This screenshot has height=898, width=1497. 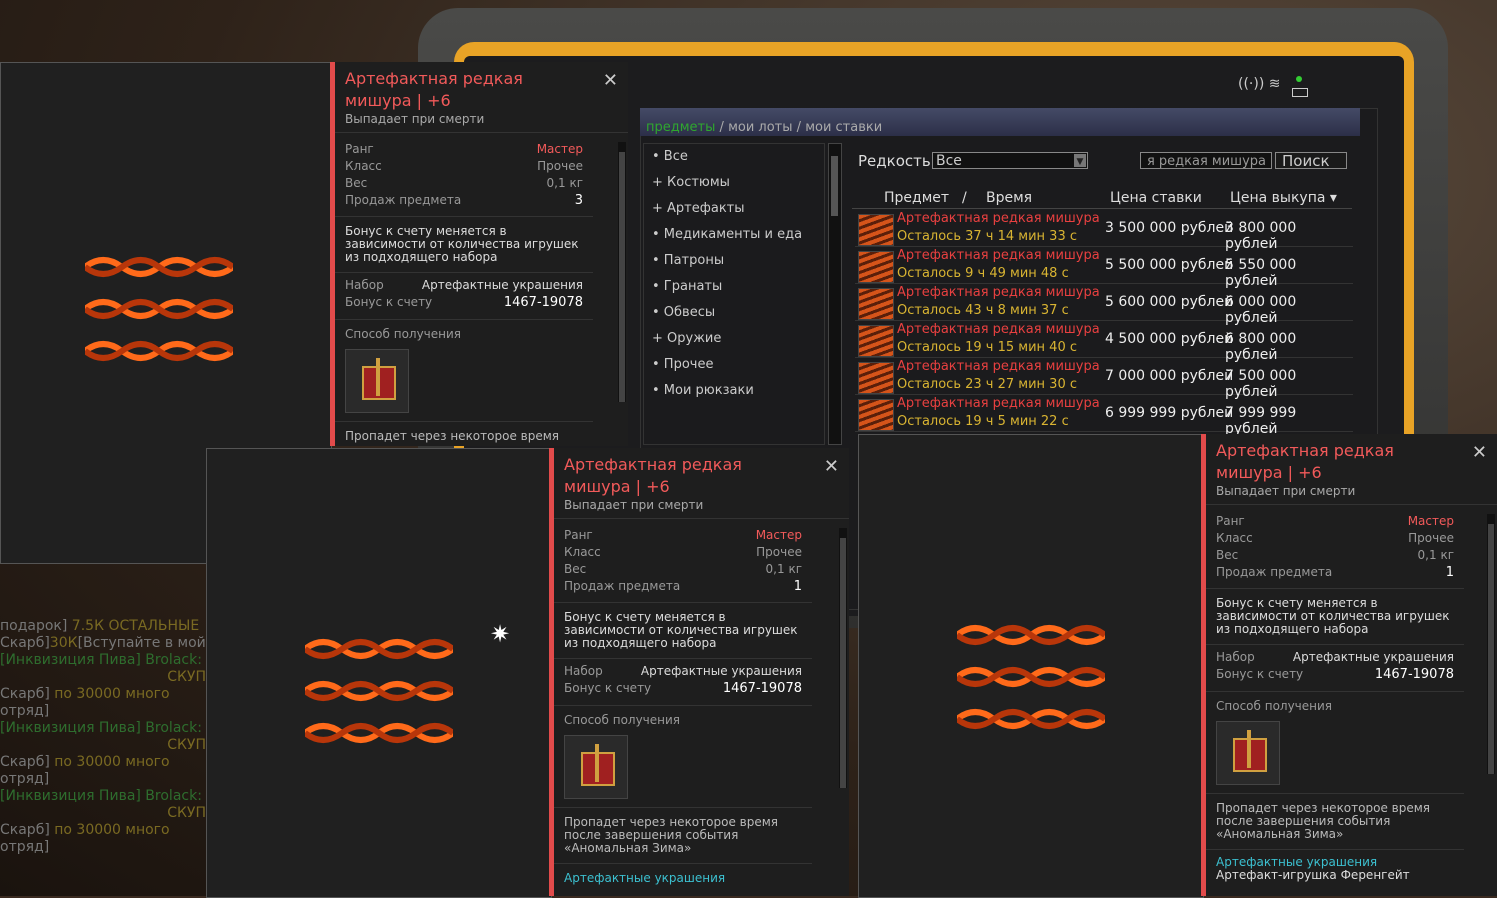 What do you see at coordinates (680, 127) in the screenshot?
I see `tab-items: предметы` at bounding box center [680, 127].